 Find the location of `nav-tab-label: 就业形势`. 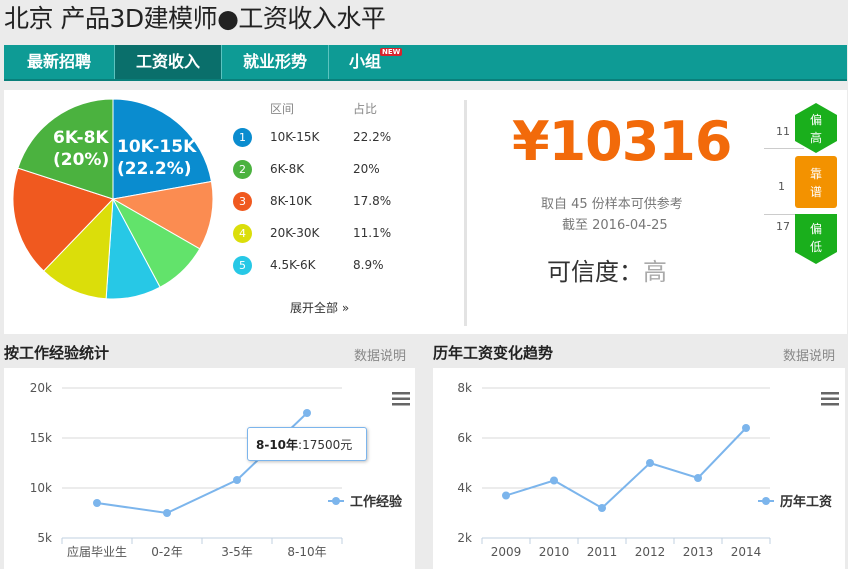

nav-tab-label: 就业形势 is located at coordinates (274, 61).